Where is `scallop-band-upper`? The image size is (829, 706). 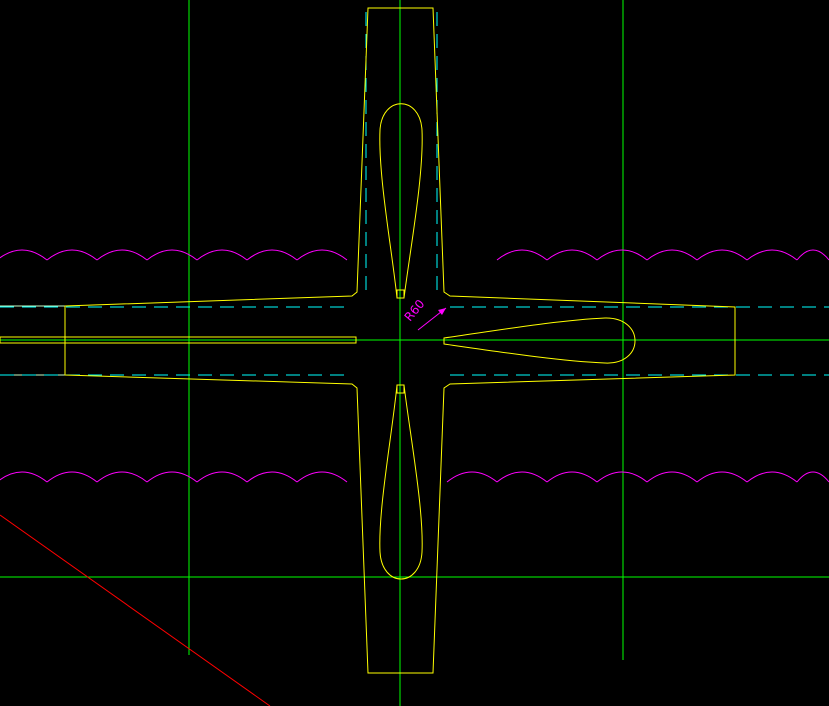 scallop-band-upper is located at coordinates (414, 255).